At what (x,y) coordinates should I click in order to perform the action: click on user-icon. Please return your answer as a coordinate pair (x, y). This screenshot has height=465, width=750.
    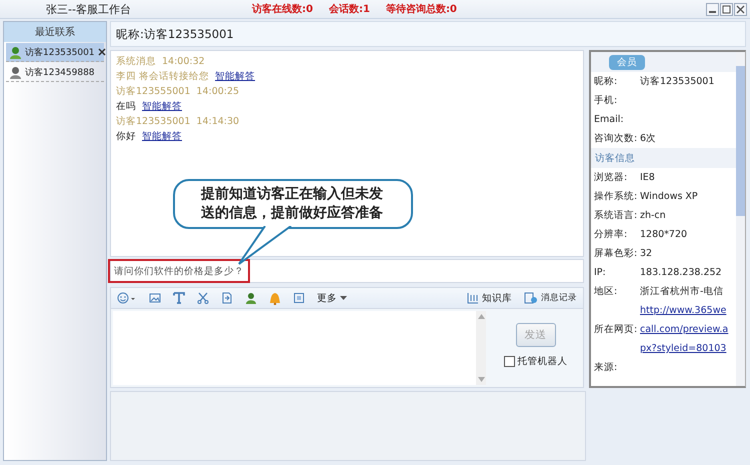
    Looking at the image, I should click on (251, 298).